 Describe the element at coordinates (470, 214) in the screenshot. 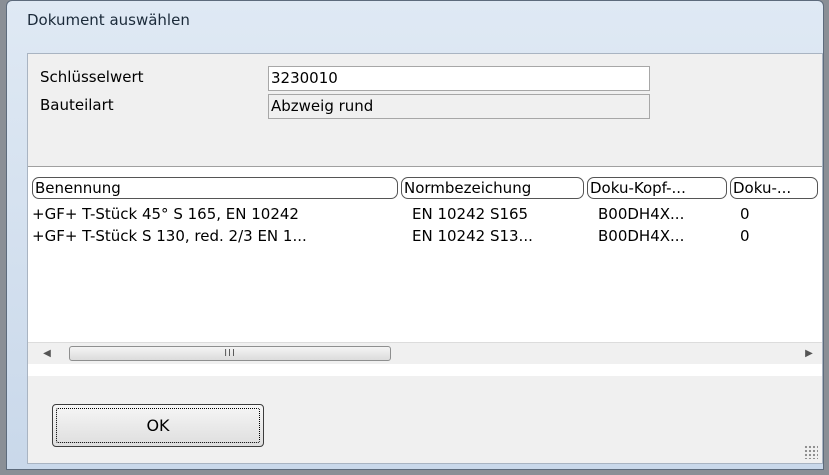

I see `cell-normbezeichung: EN 10242 S165` at that location.